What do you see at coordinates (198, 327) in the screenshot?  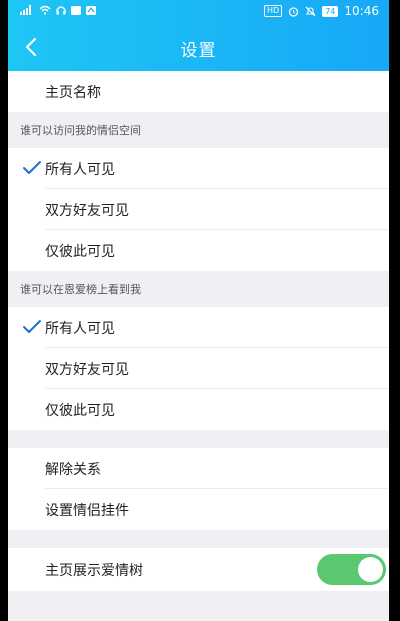 I see `ranking-option-all: 所有人可见` at bounding box center [198, 327].